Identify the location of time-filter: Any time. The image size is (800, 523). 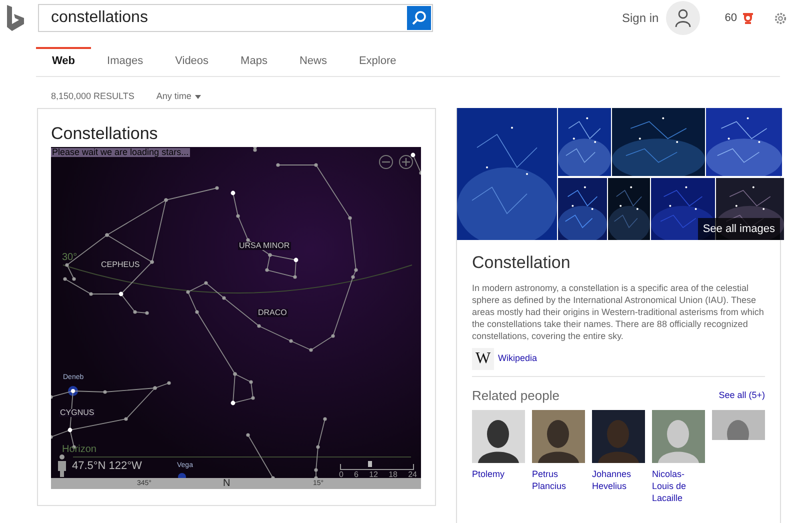
(179, 97).